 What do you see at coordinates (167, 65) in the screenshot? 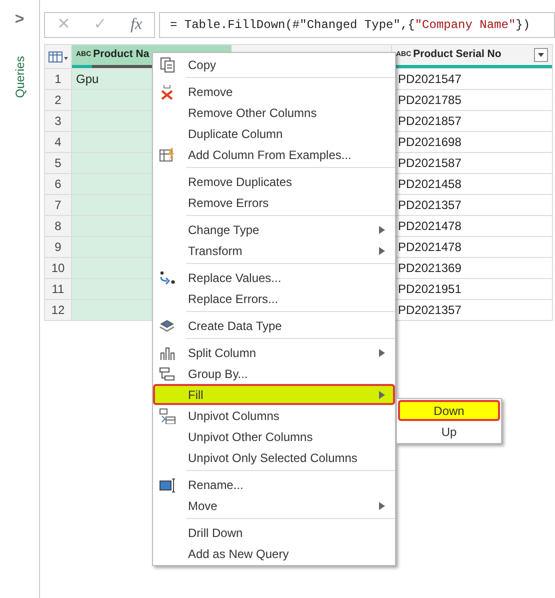
I see `copy-icon` at bounding box center [167, 65].